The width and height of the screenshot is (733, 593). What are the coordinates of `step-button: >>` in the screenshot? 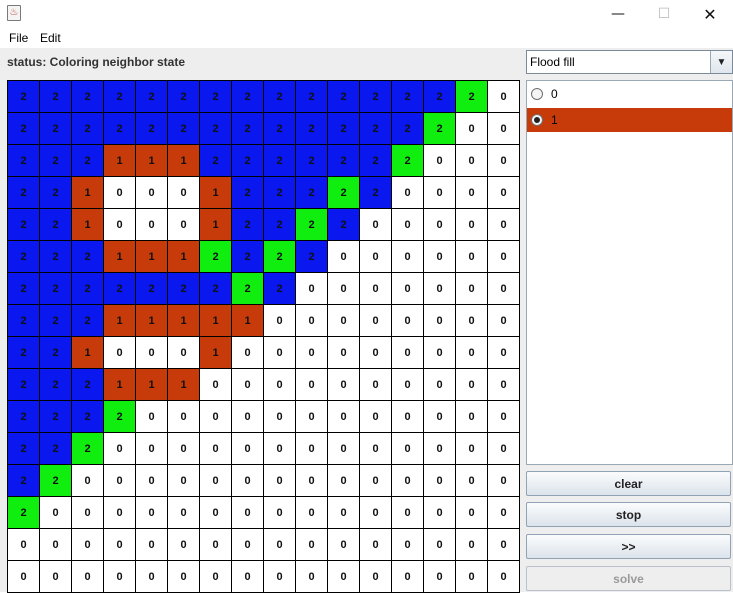 It's located at (628, 546).